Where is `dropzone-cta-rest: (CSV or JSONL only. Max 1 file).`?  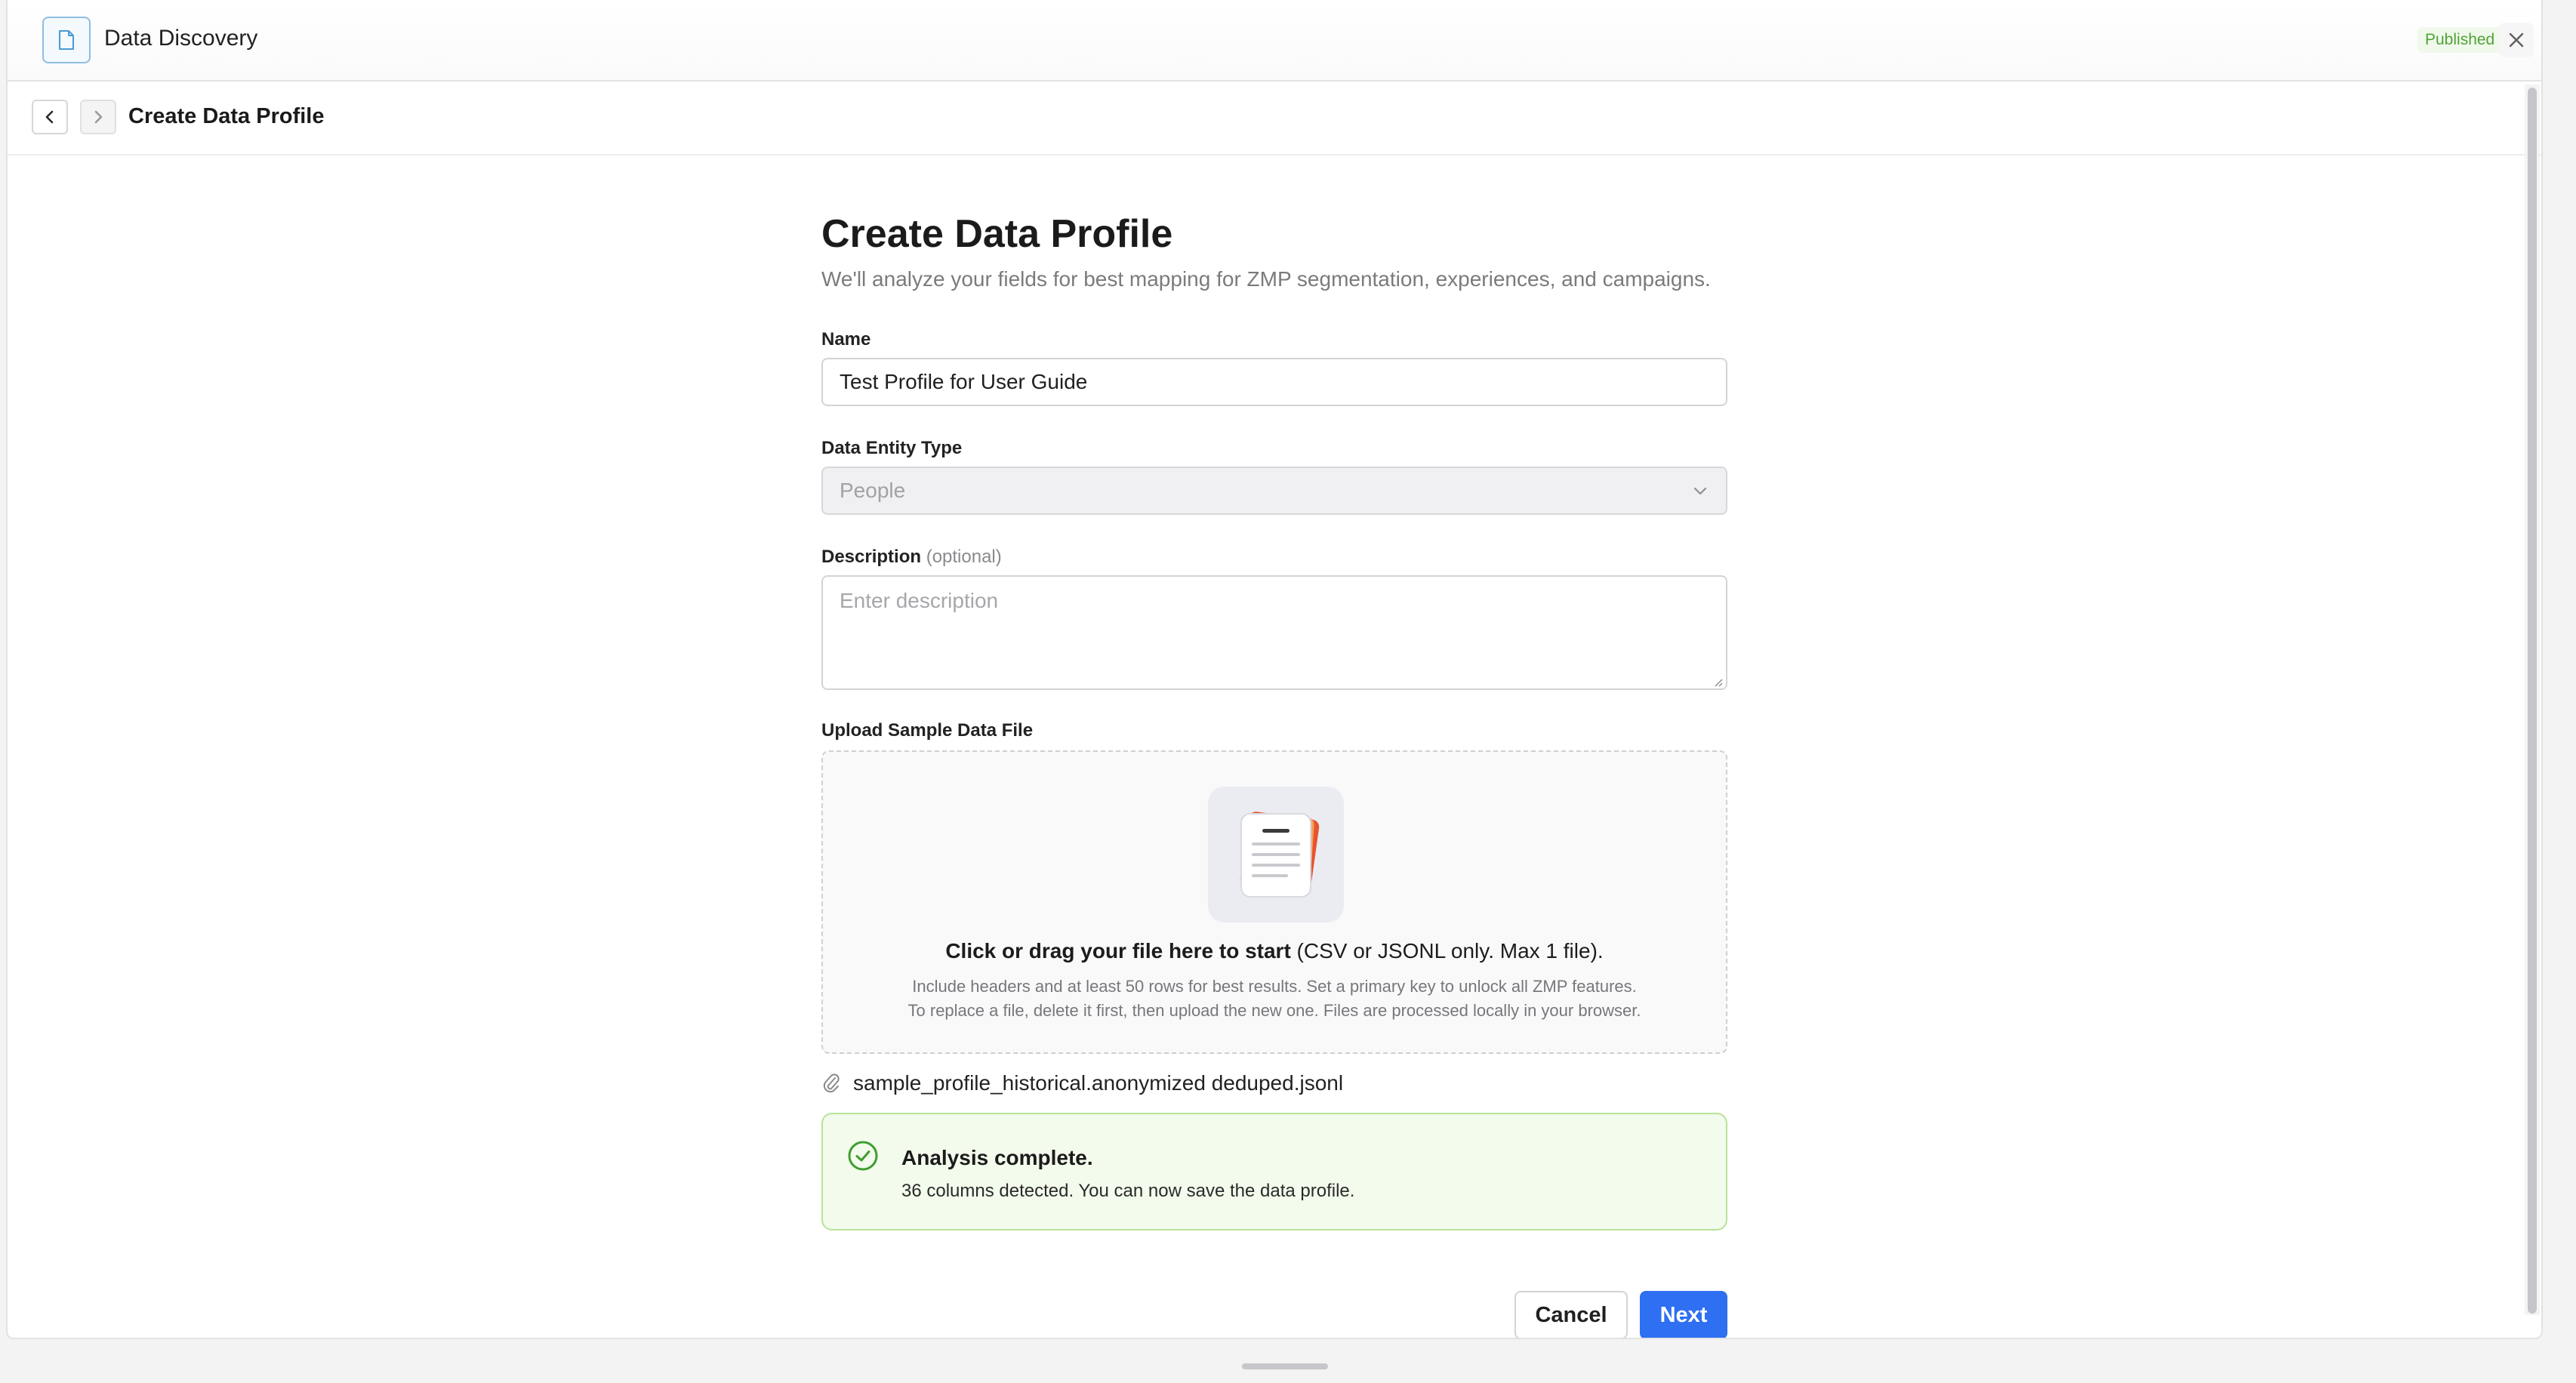
dropzone-cta-rest: (CSV or JSONL only. Max 1 file). is located at coordinates (1447, 951).